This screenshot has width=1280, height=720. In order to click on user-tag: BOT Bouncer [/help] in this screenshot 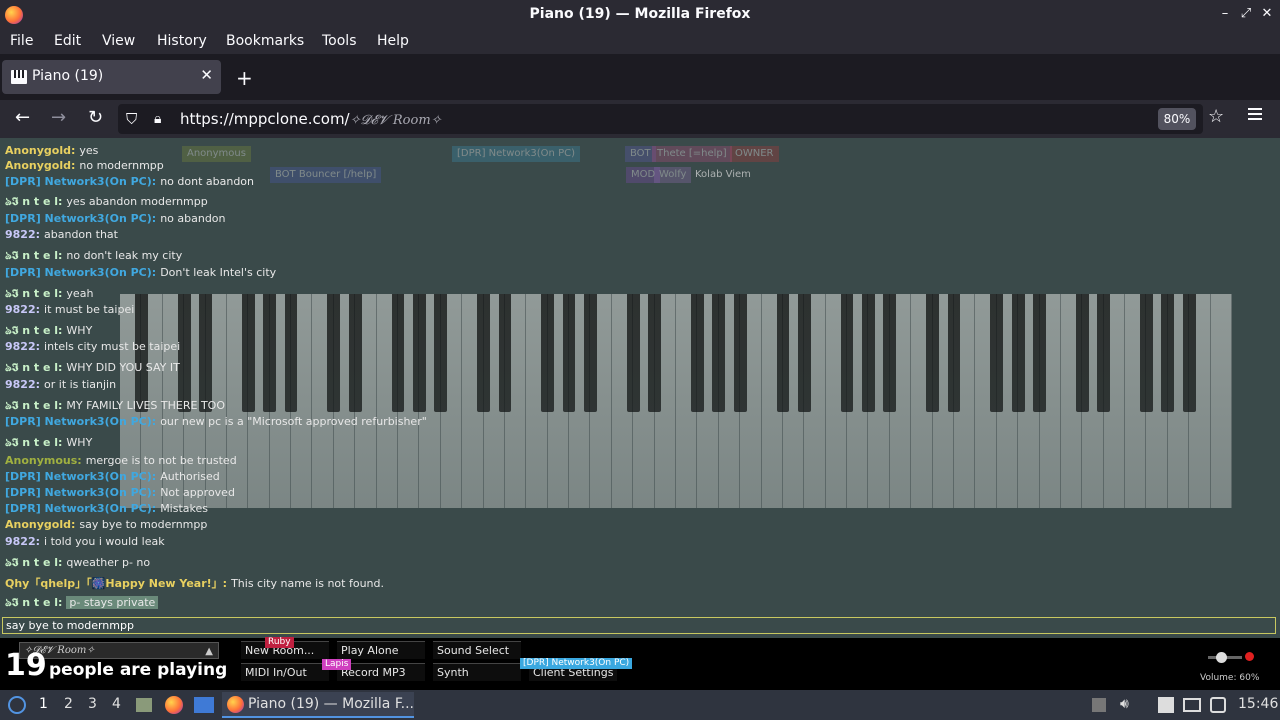, I will do `click(326, 175)`.